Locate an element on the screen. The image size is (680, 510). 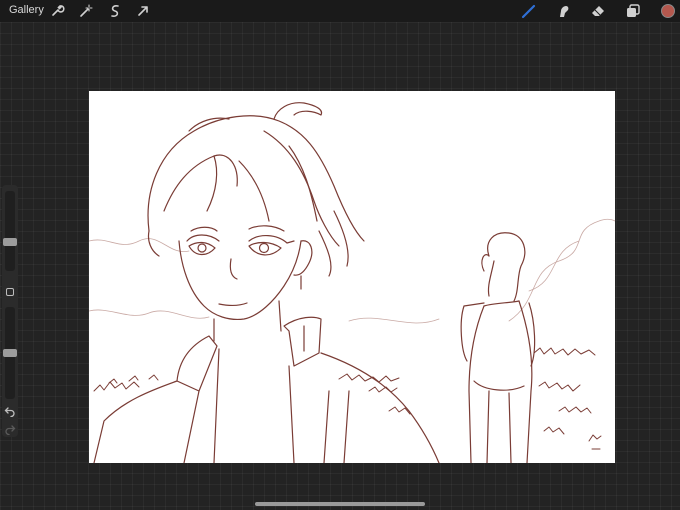
smudge-icon is located at coordinates (564, 11).